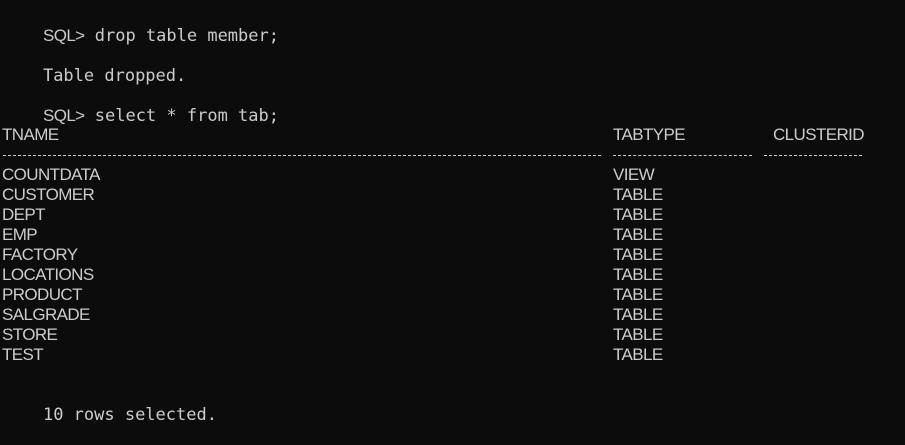 Image resolution: width=905 pixels, height=445 pixels. Describe the element at coordinates (42, 294) in the screenshot. I see `cell-tname: PRODUCT` at that location.